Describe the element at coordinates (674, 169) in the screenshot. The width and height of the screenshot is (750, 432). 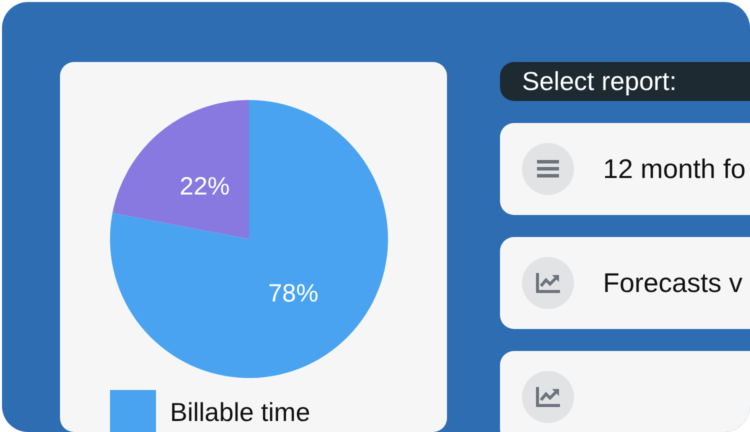
I see `report-label: 12 month fo` at that location.